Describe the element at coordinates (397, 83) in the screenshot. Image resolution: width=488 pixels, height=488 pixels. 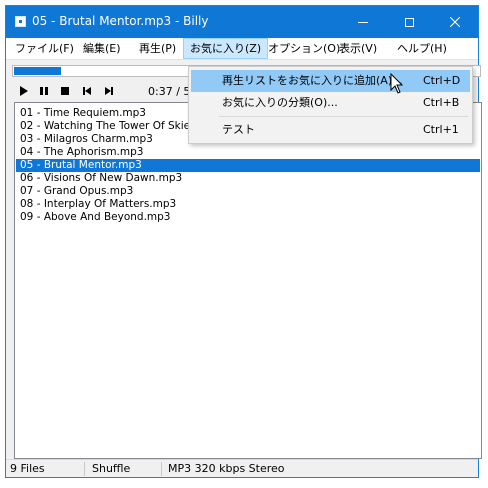
I see `mouse-pointer-icon` at that location.